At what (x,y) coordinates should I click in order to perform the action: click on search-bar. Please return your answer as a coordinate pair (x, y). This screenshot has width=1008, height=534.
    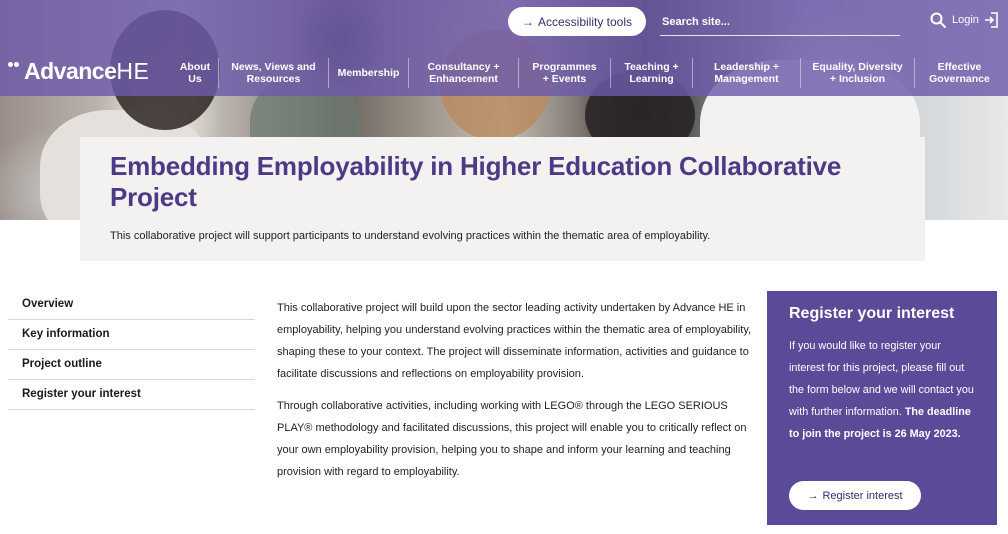
    Looking at the image, I should click on (780, 22).